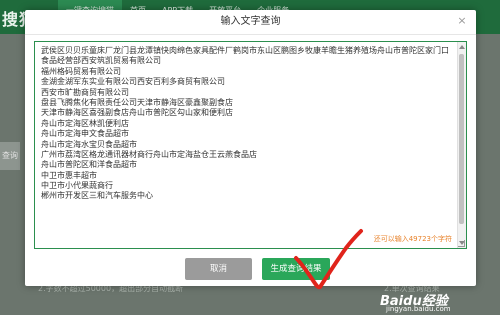  I want to click on textarea-line: 金湖金湖军东实业有限公司西安百利多商贸有限公司, so click(133, 82).